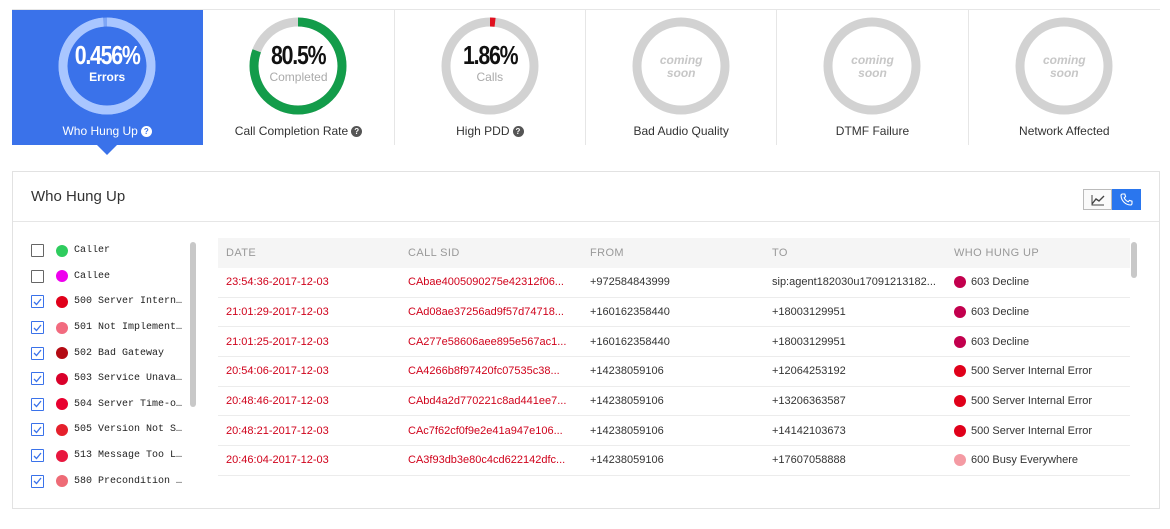 This screenshot has width=1170, height=529. What do you see at coordinates (681, 131) in the screenshot?
I see `tile-label: Bad Audio Quality` at bounding box center [681, 131].